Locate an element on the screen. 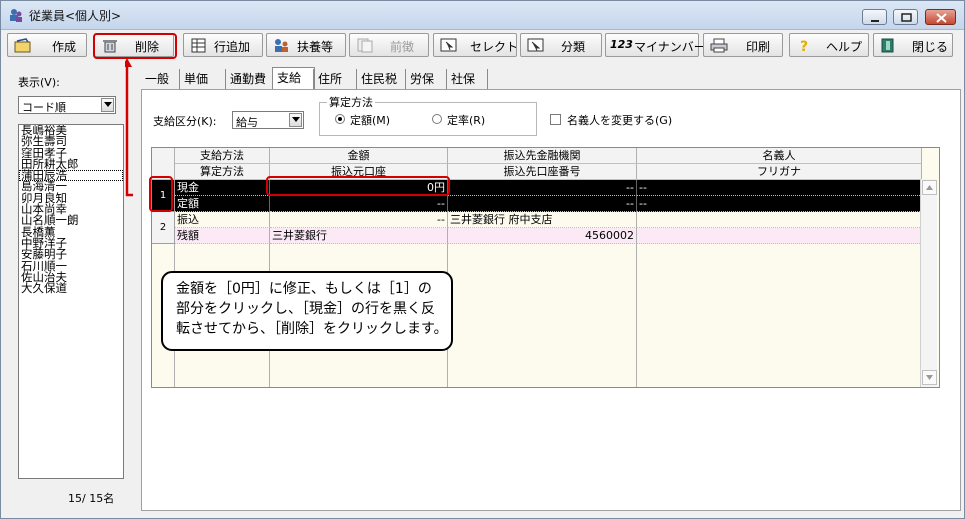 The width and height of the screenshot is (965, 519). callout-line: 転させてから、［削除］をクリックします。 is located at coordinates (312, 329).